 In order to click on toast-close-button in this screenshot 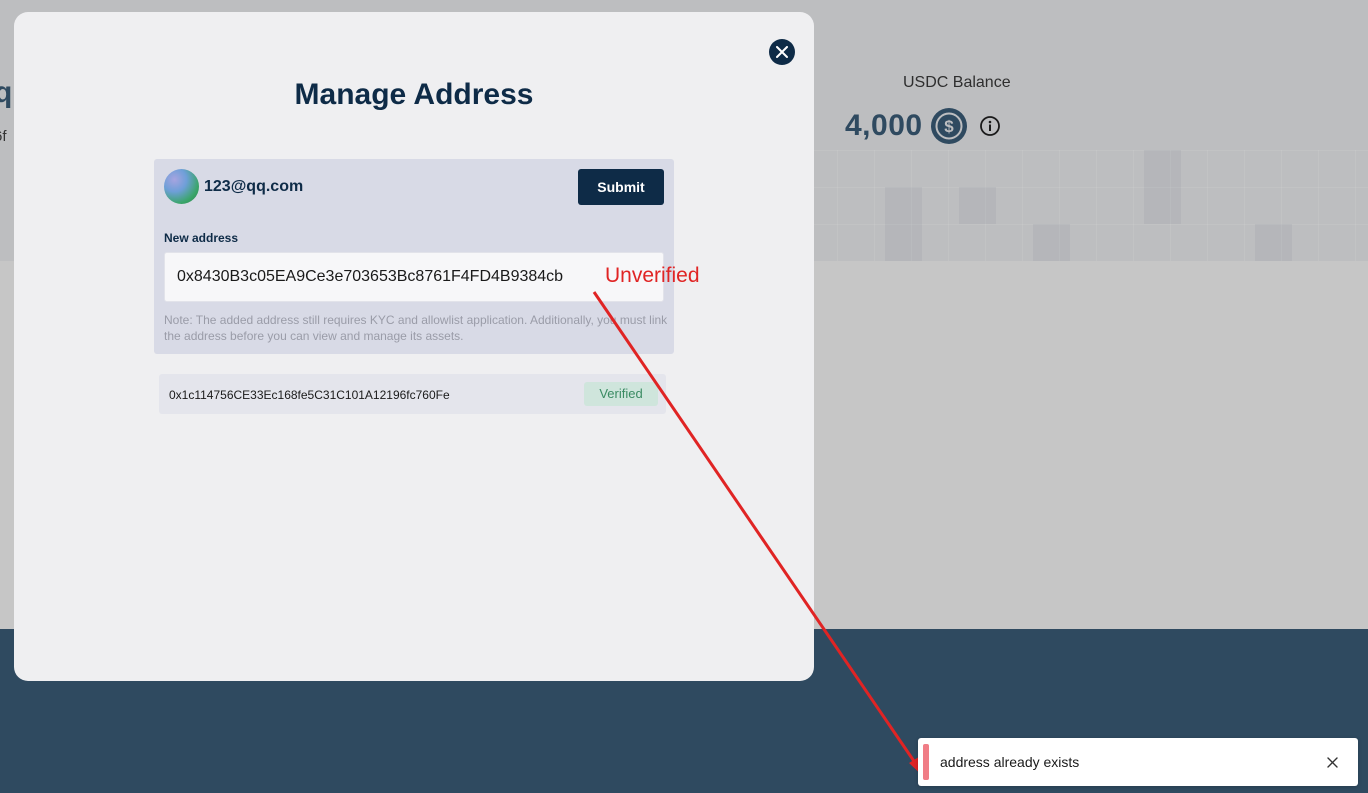, I will do `click(1332, 762)`.